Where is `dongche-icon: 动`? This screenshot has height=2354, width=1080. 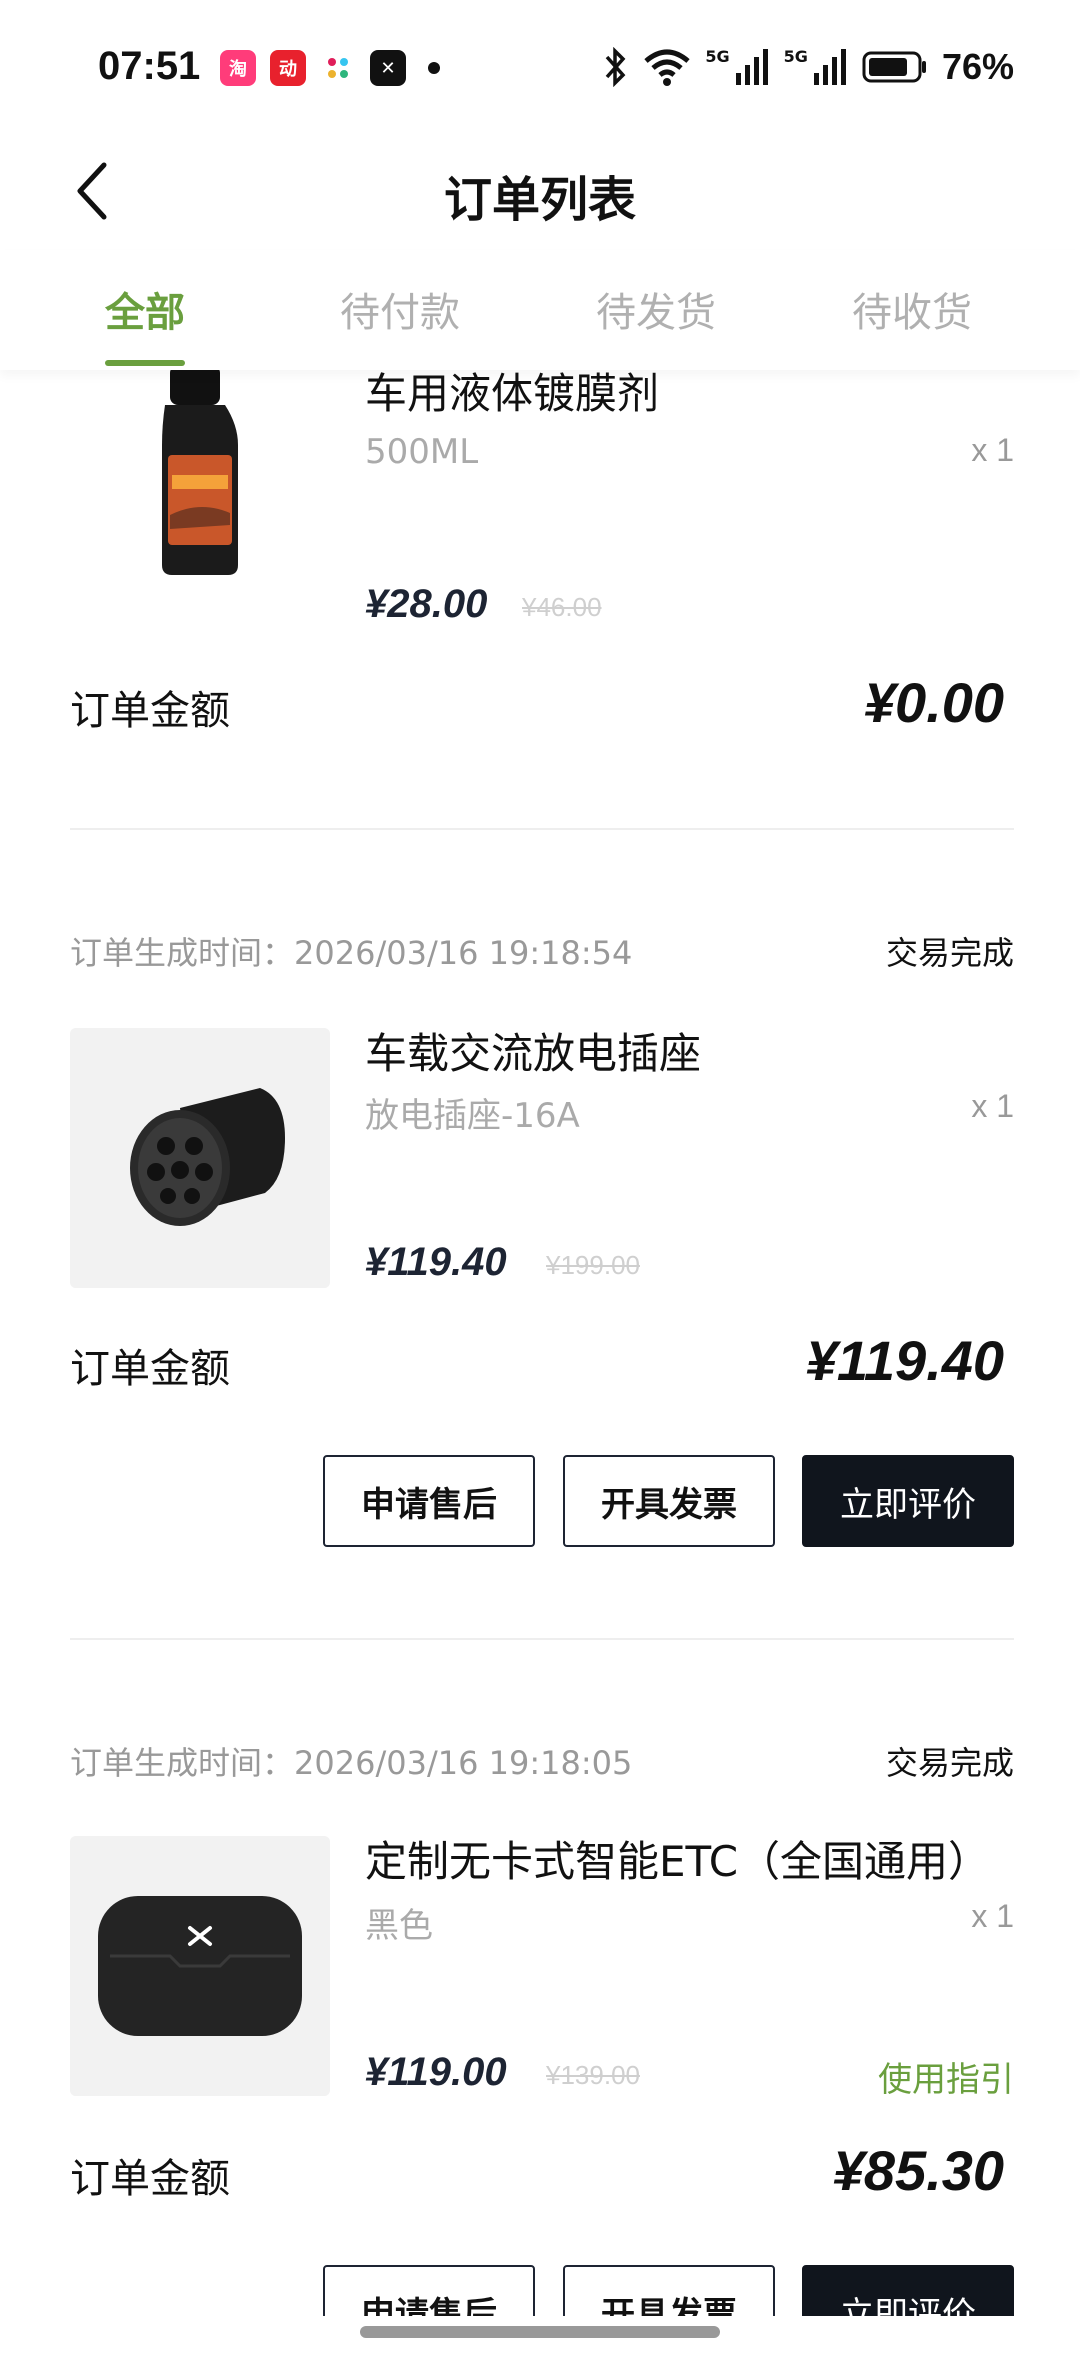
dongche-icon: 动 is located at coordinates (288, 68).